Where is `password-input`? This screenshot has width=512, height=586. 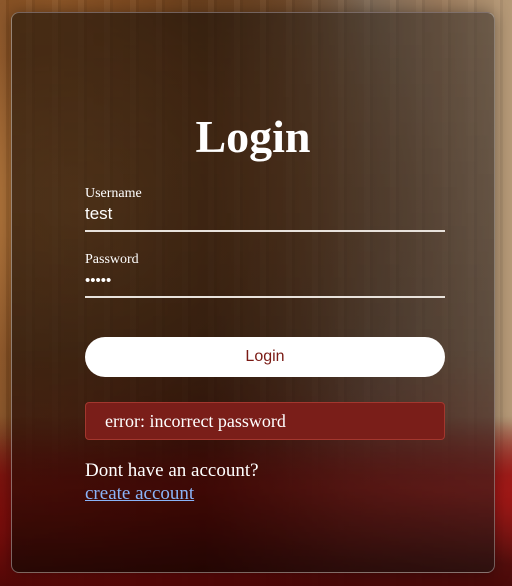 password-input is located at coordinates (265, 283).